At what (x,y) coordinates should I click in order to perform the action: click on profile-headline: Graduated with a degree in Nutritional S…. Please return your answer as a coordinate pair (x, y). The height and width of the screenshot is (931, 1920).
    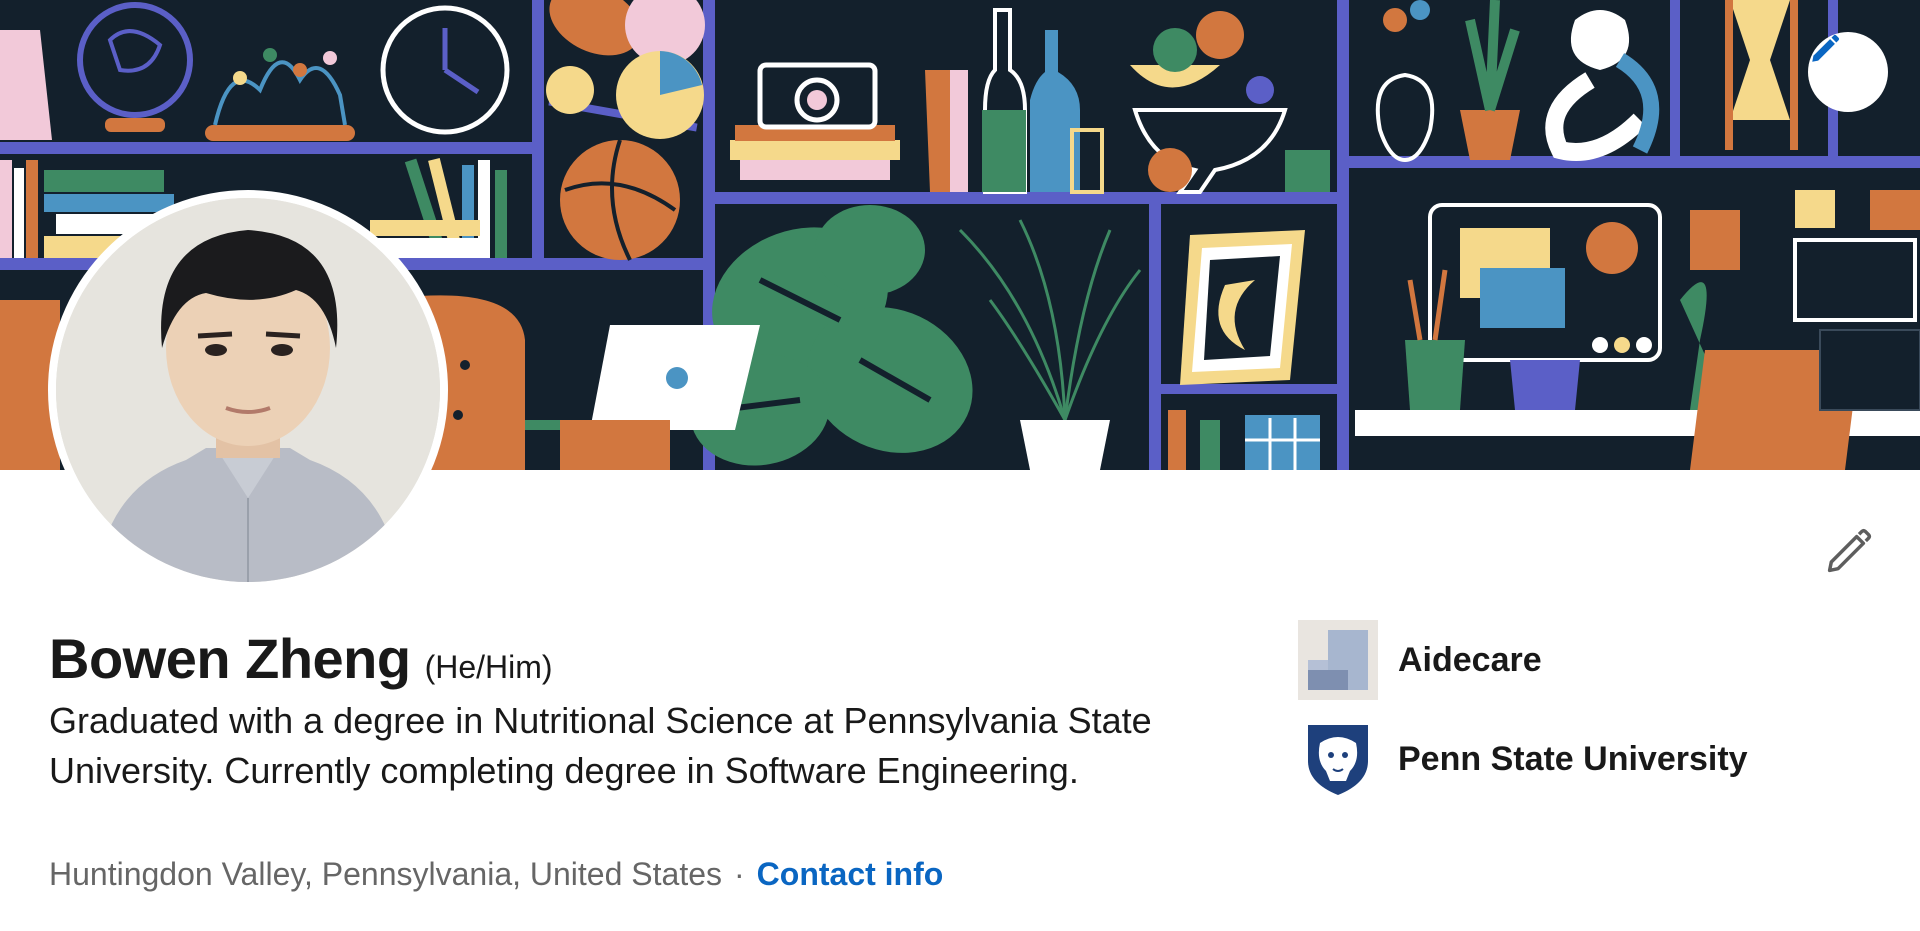
    Looking at the image, I should click on (600, 745).